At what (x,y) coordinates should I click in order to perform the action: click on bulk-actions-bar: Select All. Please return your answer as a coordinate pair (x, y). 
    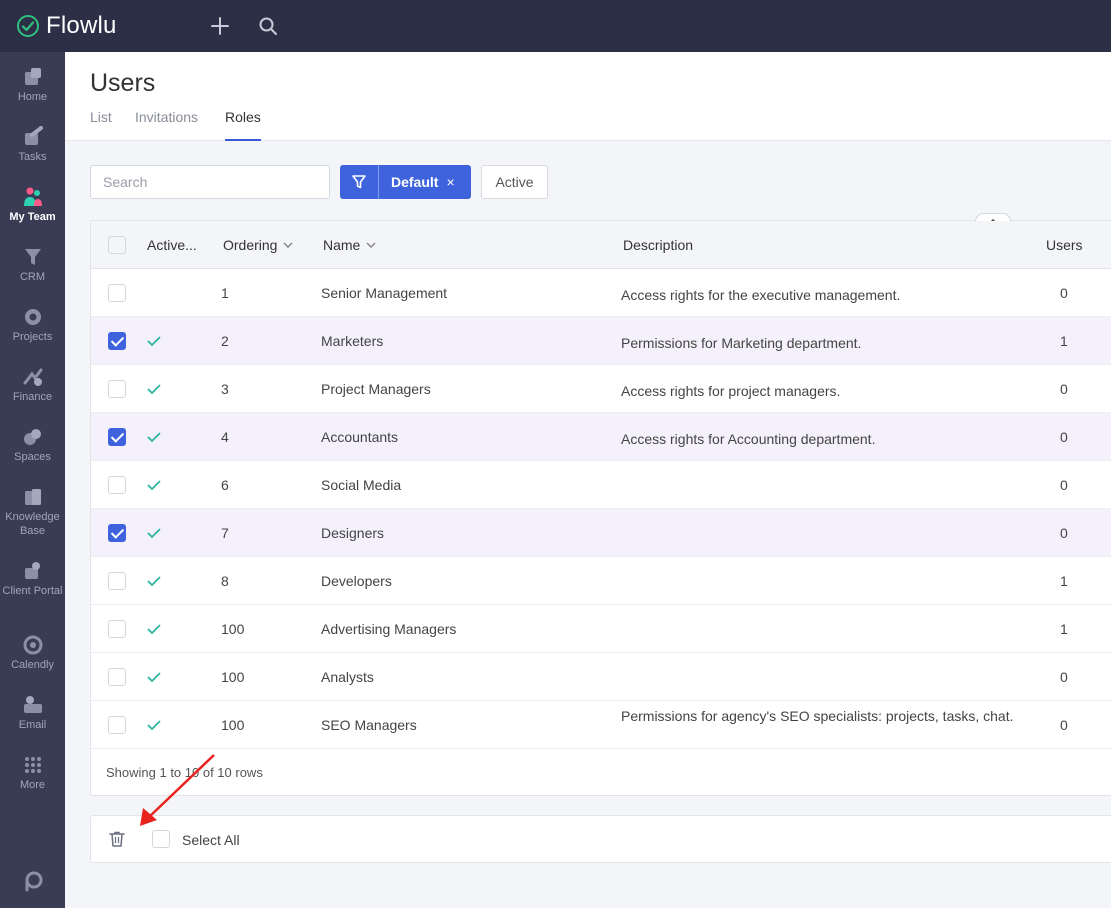
    Looking at the image, I should click on (600, 839).